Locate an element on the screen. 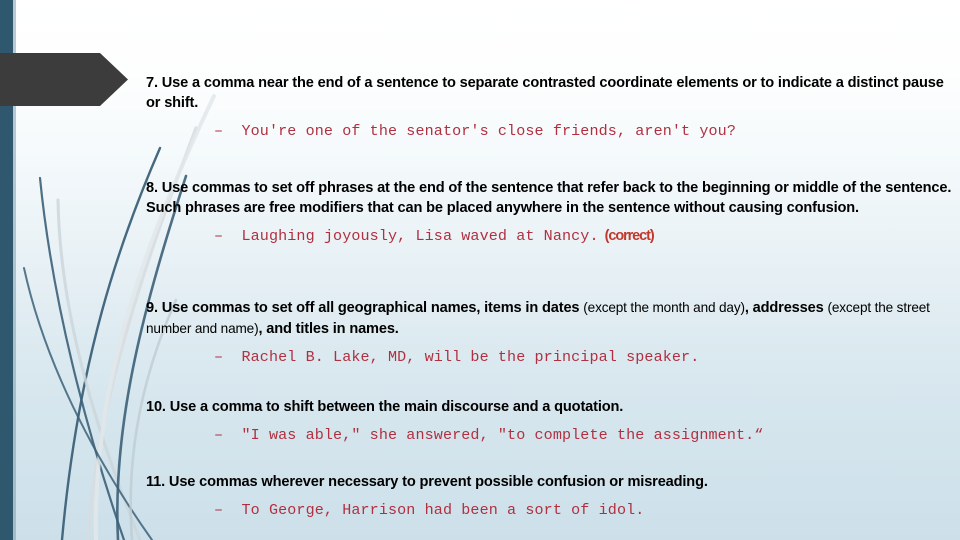 The width and height of the screenshot is (960, 540). rule-9-paren-dates: (except the month and day) is located at coordinates (664, 307).